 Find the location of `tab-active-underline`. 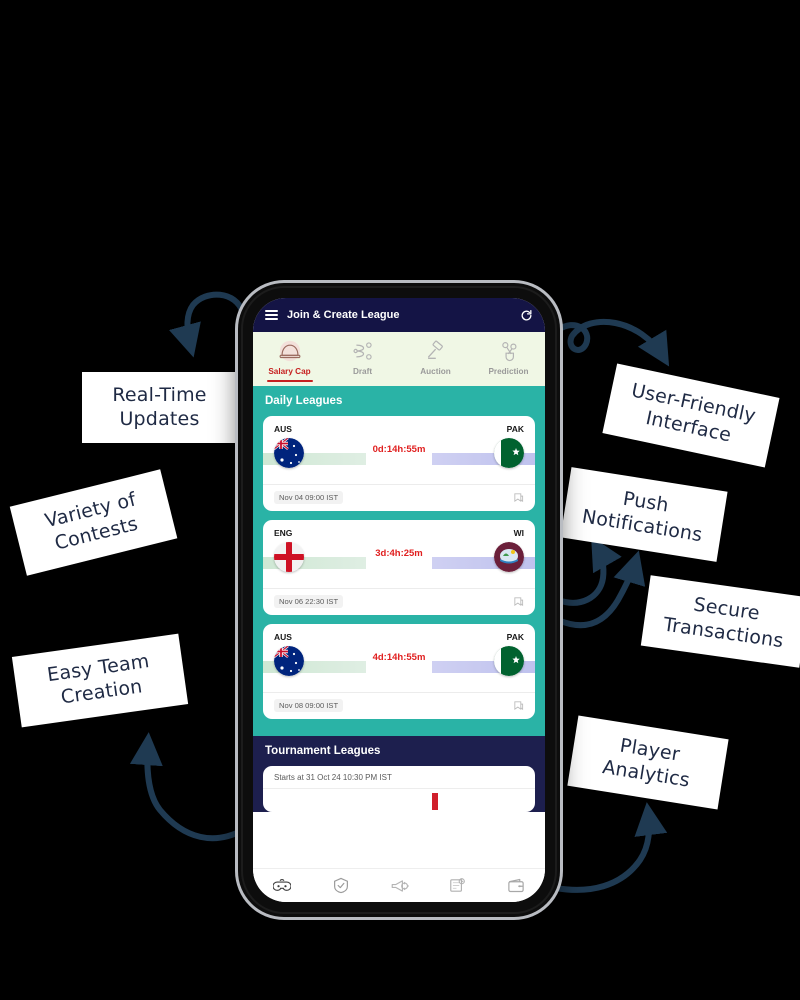

tab-active-underline is located at coordinates (289, 381).